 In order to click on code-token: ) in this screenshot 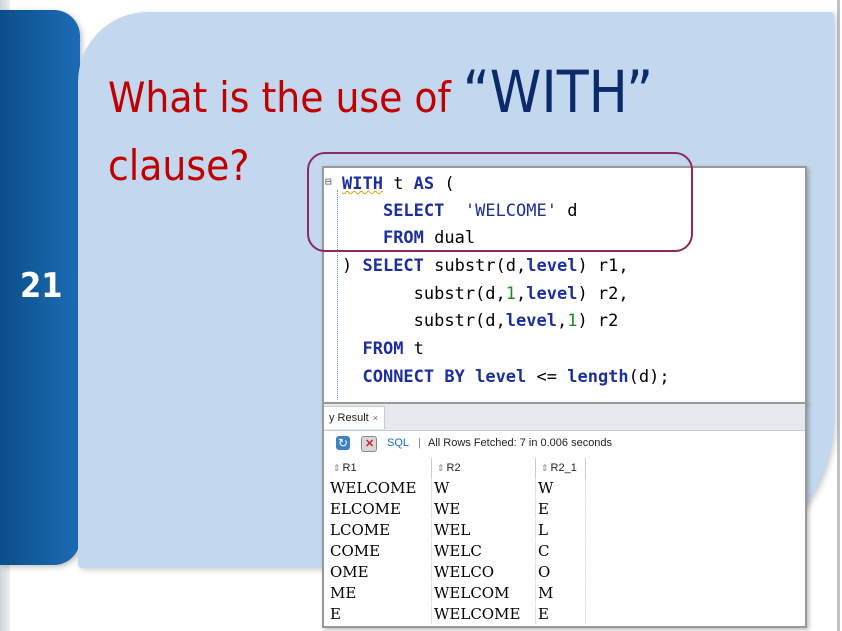, I will do `click(352, 266)`.